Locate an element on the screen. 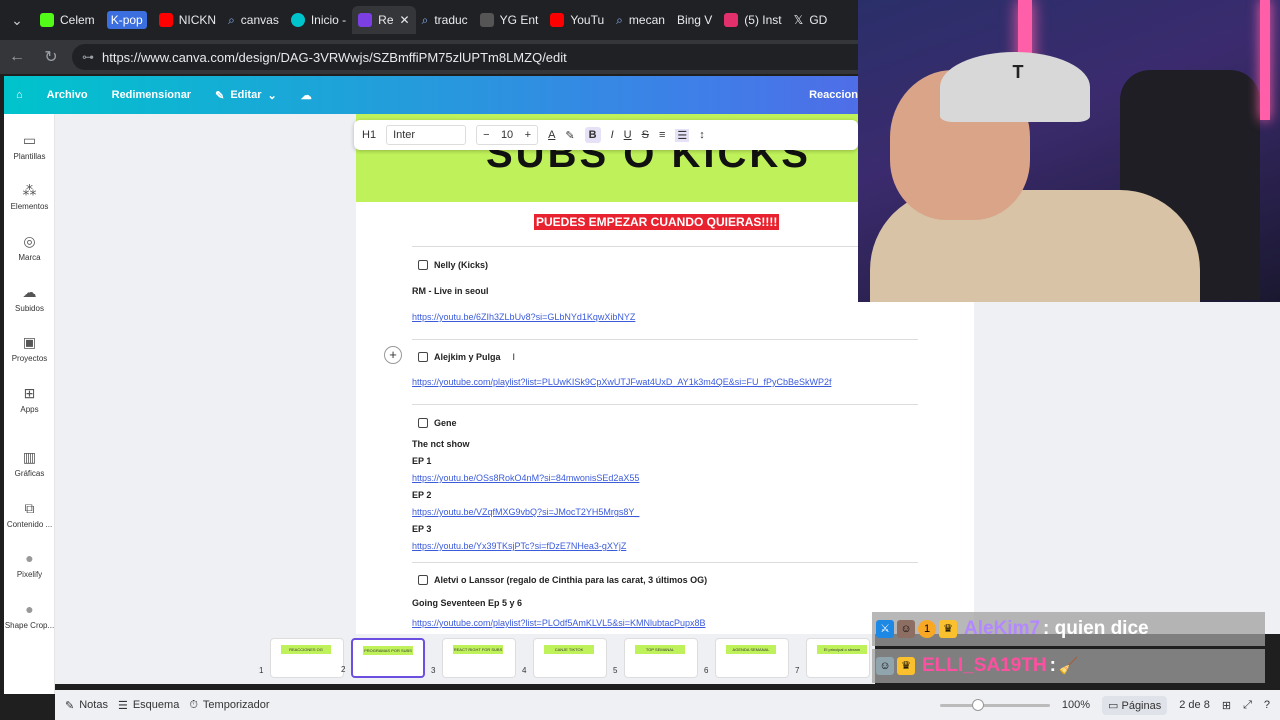  x-icon: 𝕏 is located at coordinates (798, 20).